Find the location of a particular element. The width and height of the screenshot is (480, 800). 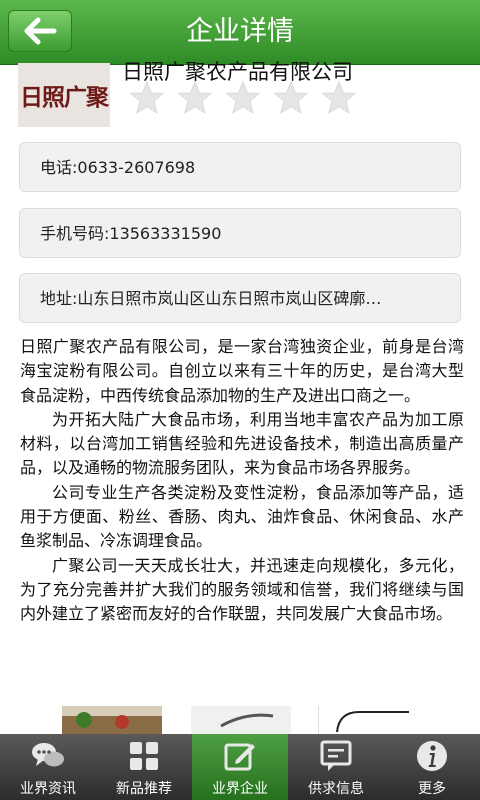

tab-industry-news: 业界资讯 is located at coordinates (48, 767).